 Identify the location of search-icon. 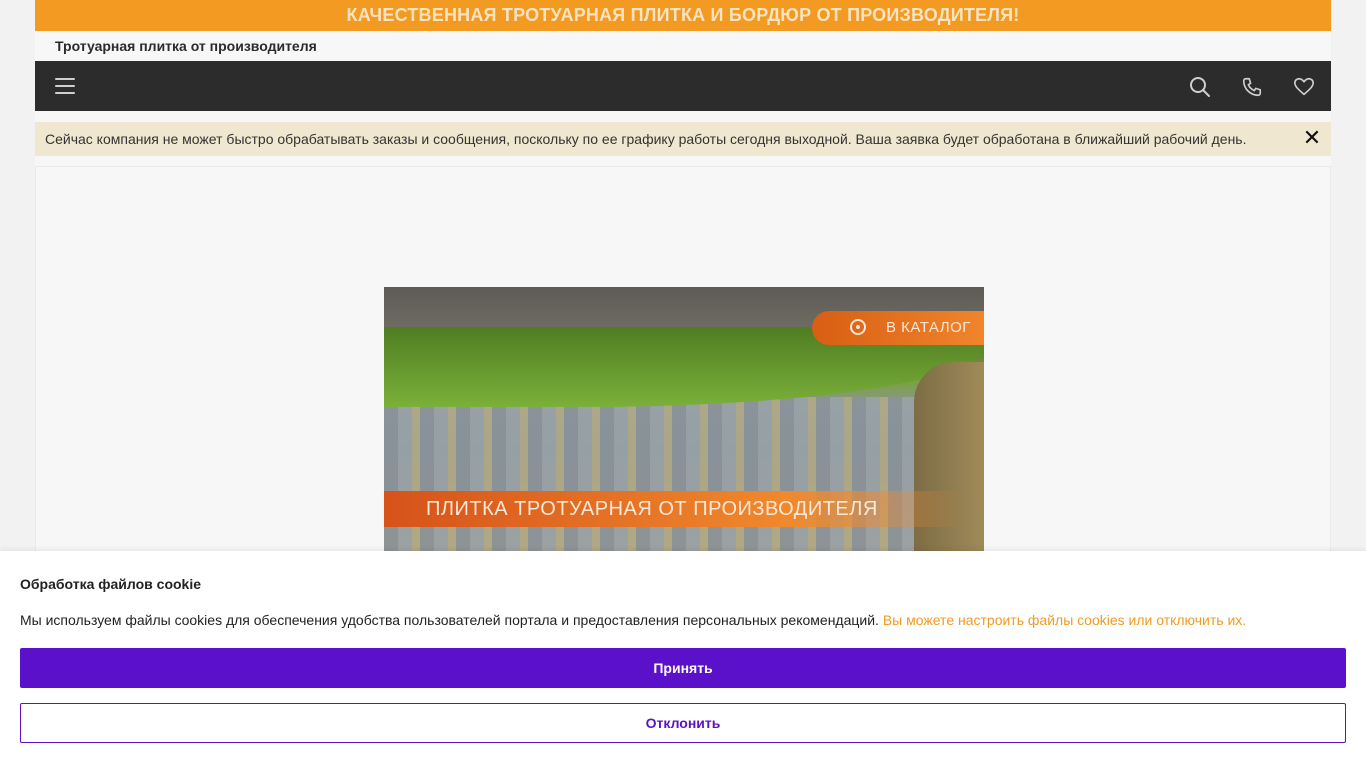
(1200, 87).